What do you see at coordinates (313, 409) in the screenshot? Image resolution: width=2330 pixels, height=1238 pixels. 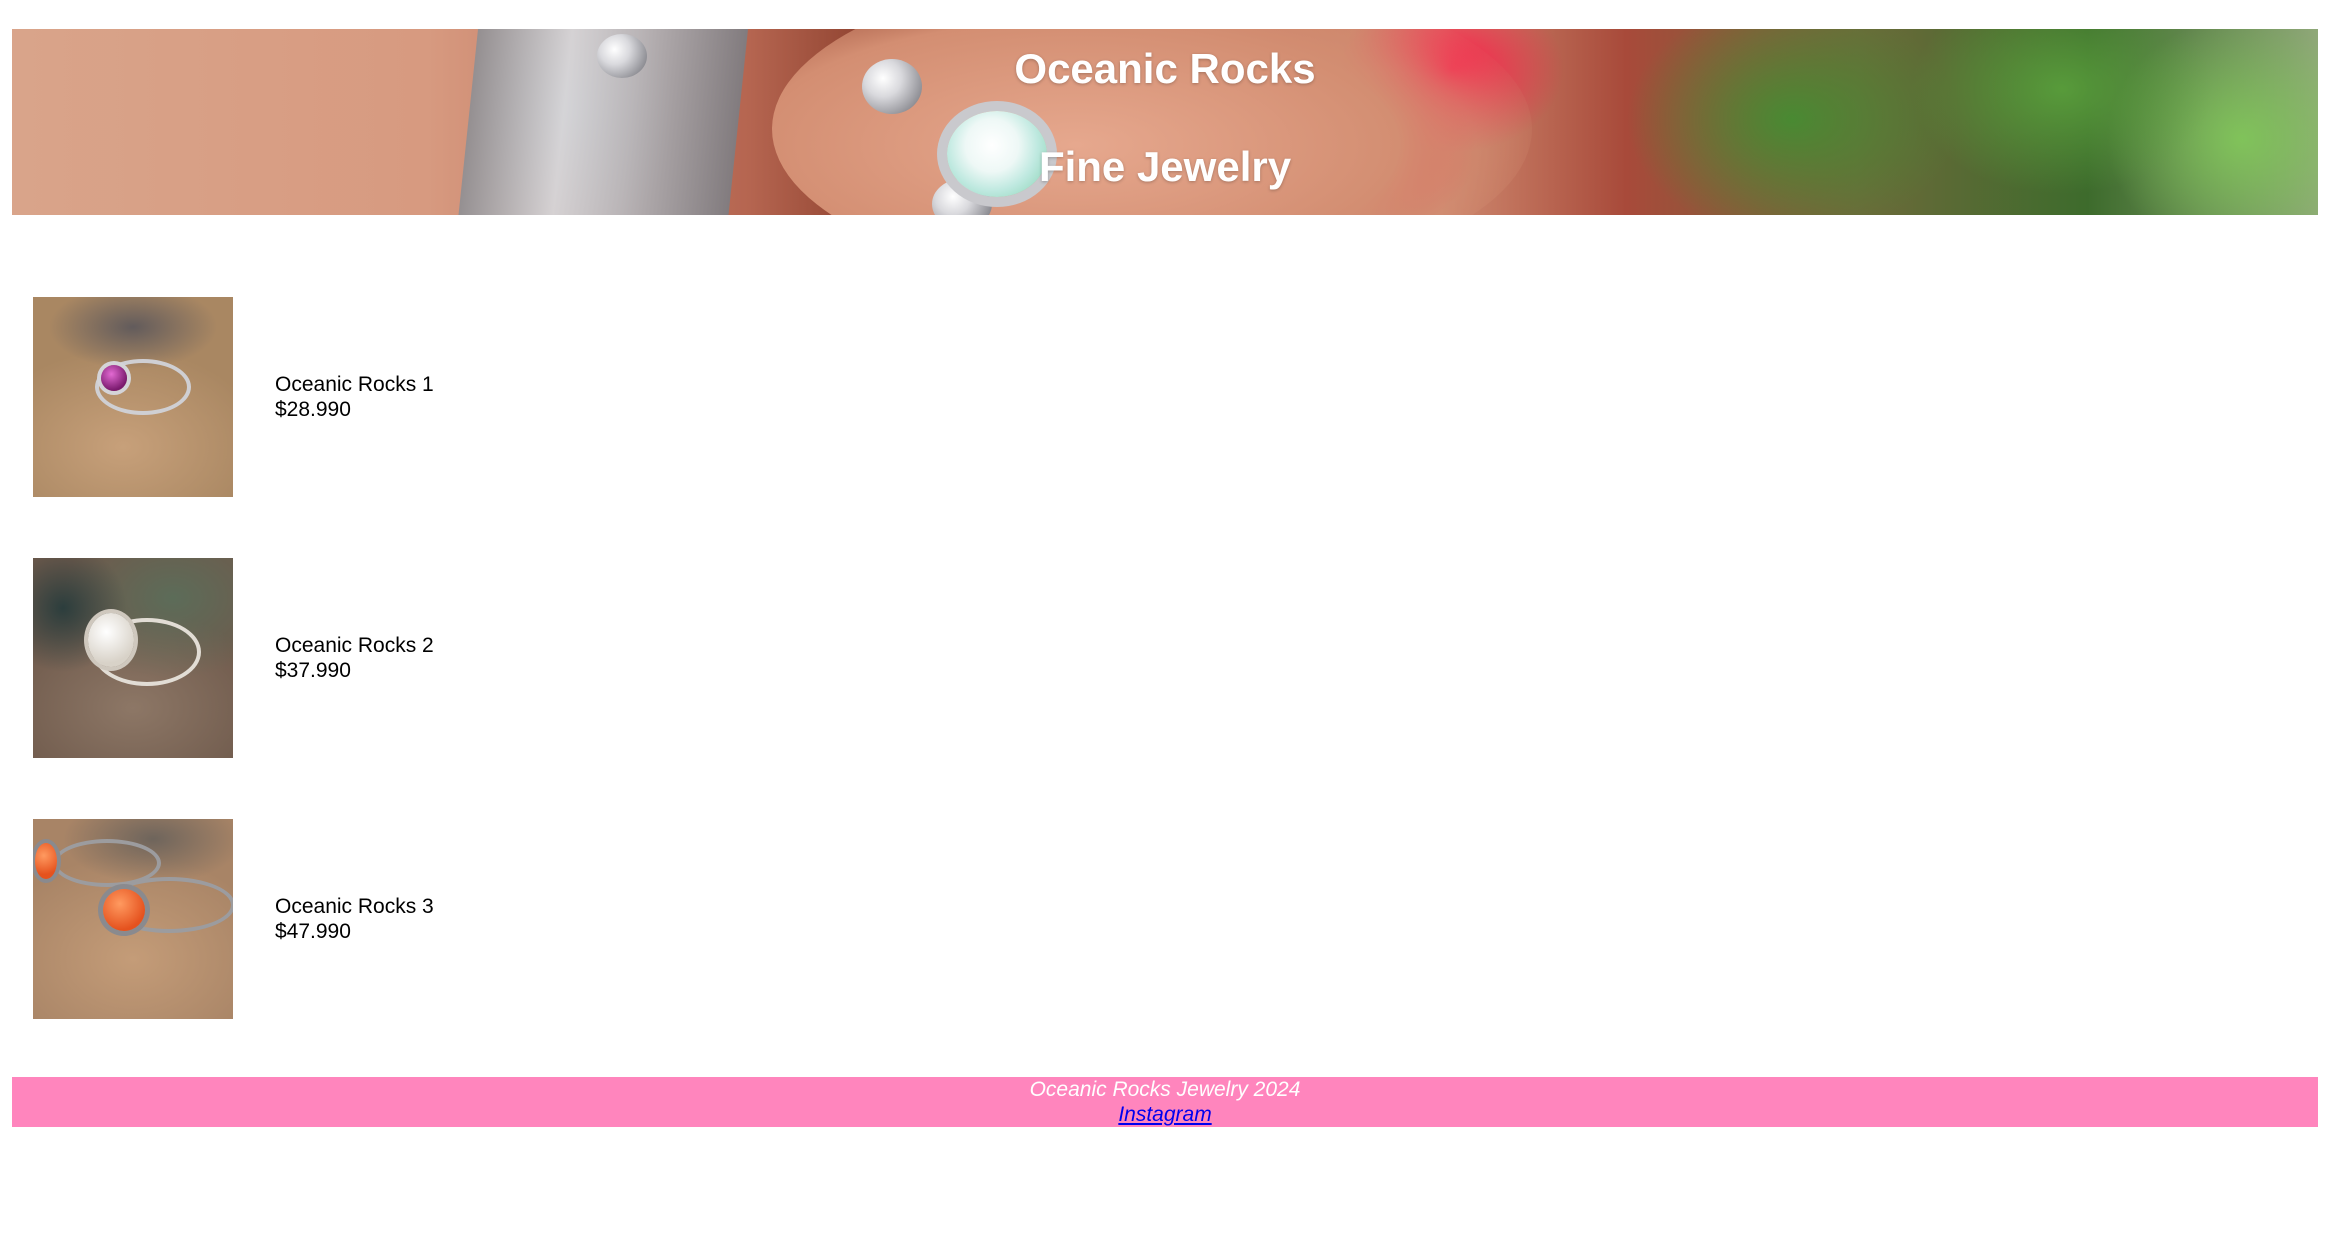 I see `product-price: $28.990` at bounding box center [313, 409].